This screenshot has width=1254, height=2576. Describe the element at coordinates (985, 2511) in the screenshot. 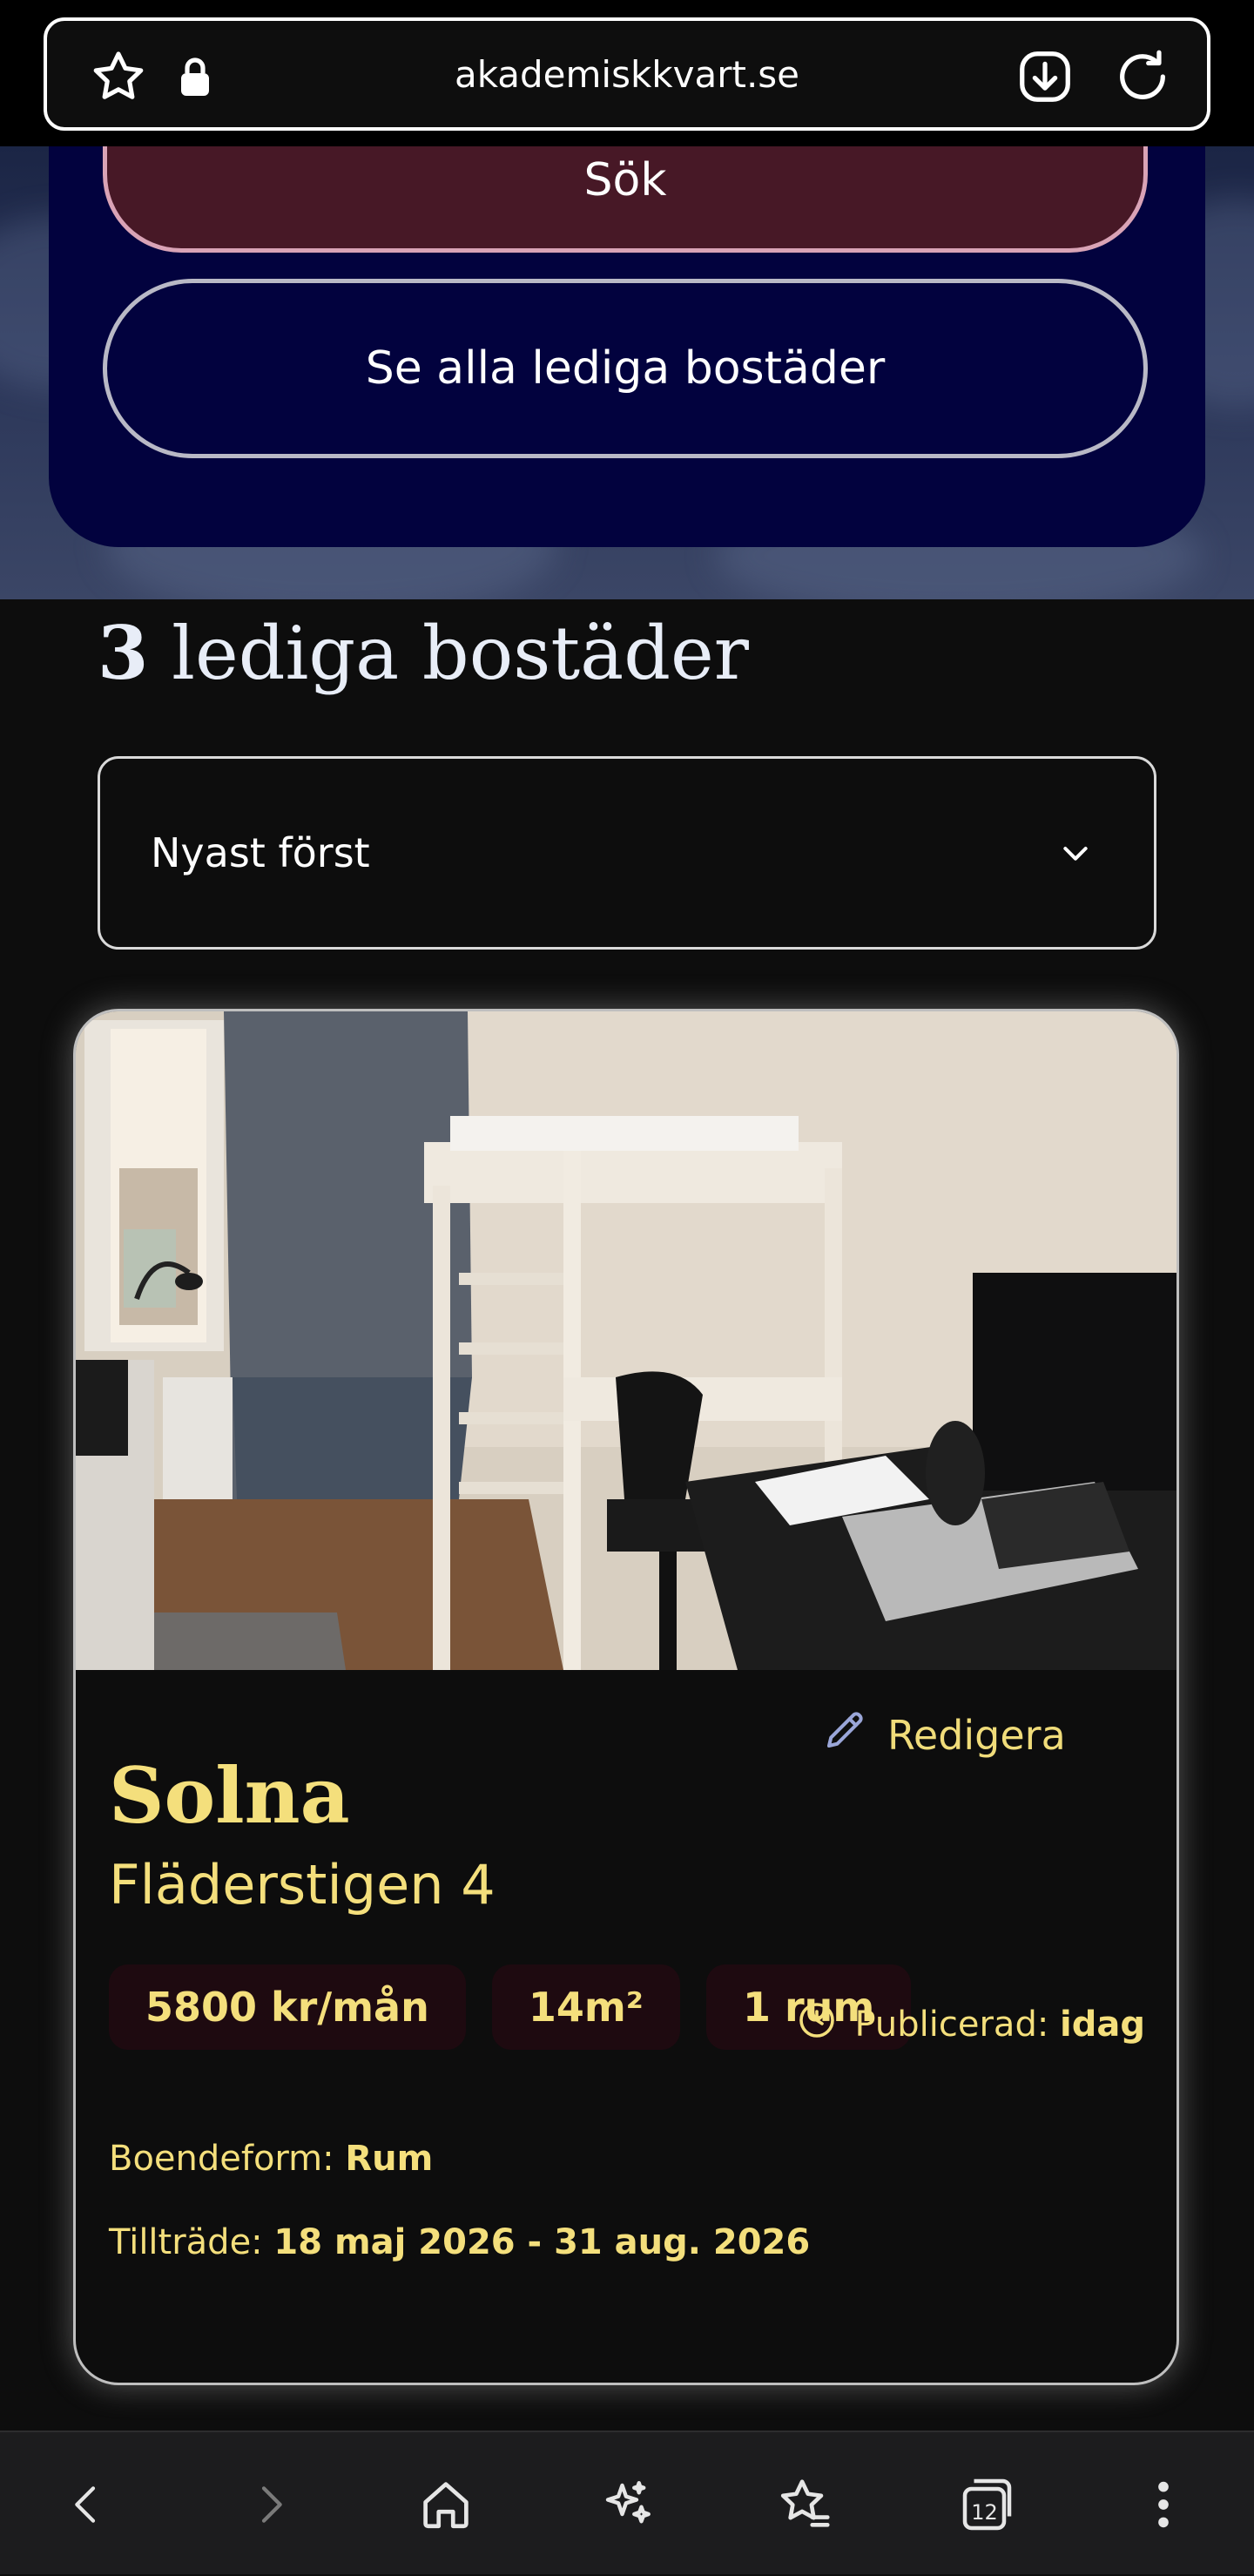

I see `tab-count: 12` at that location.